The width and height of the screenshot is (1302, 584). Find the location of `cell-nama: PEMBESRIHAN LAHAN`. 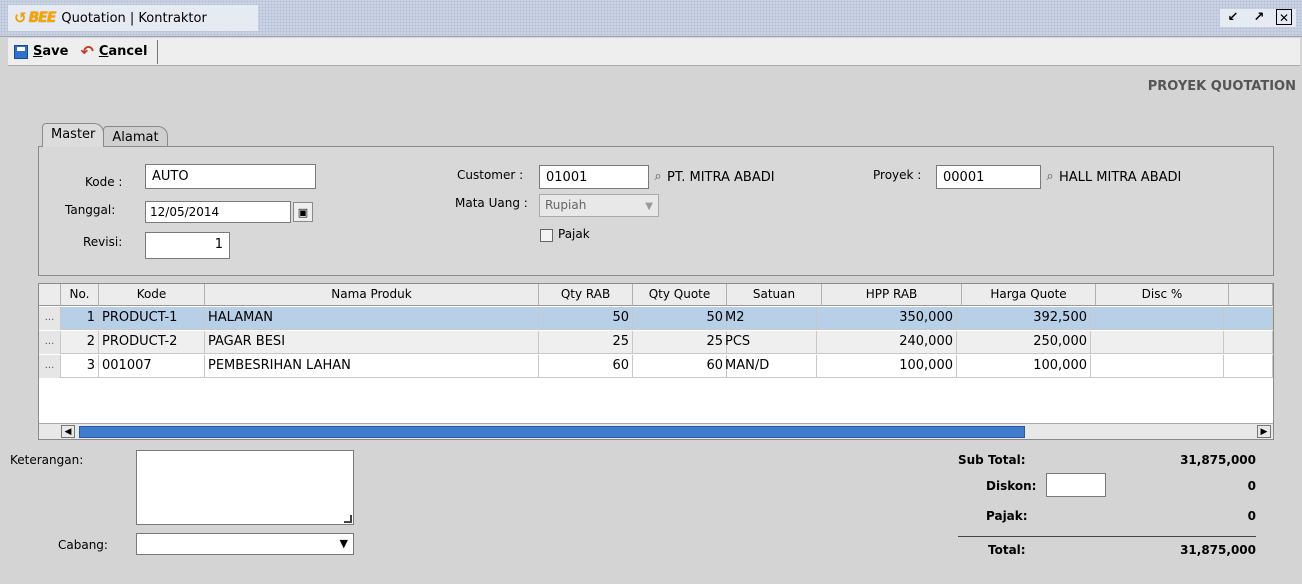

cell-nama: PEMBESRIHAN LAHAN is located at coordinates (372, 366).